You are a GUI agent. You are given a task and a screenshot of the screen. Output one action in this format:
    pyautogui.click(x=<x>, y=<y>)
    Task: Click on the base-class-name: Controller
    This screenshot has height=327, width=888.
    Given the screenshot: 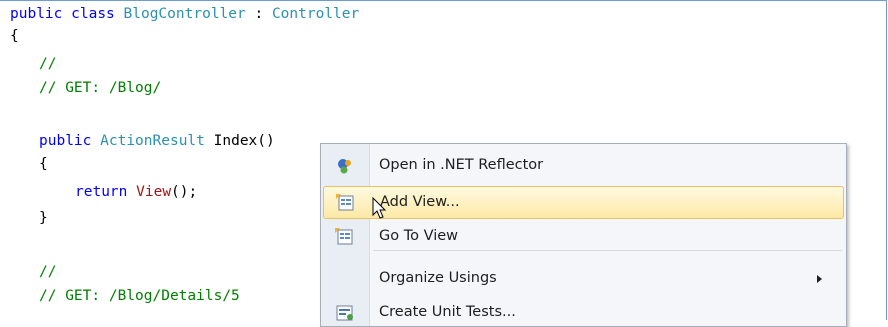 What is the action you would take?
    pyautogui.click(x=315, y=14)
    